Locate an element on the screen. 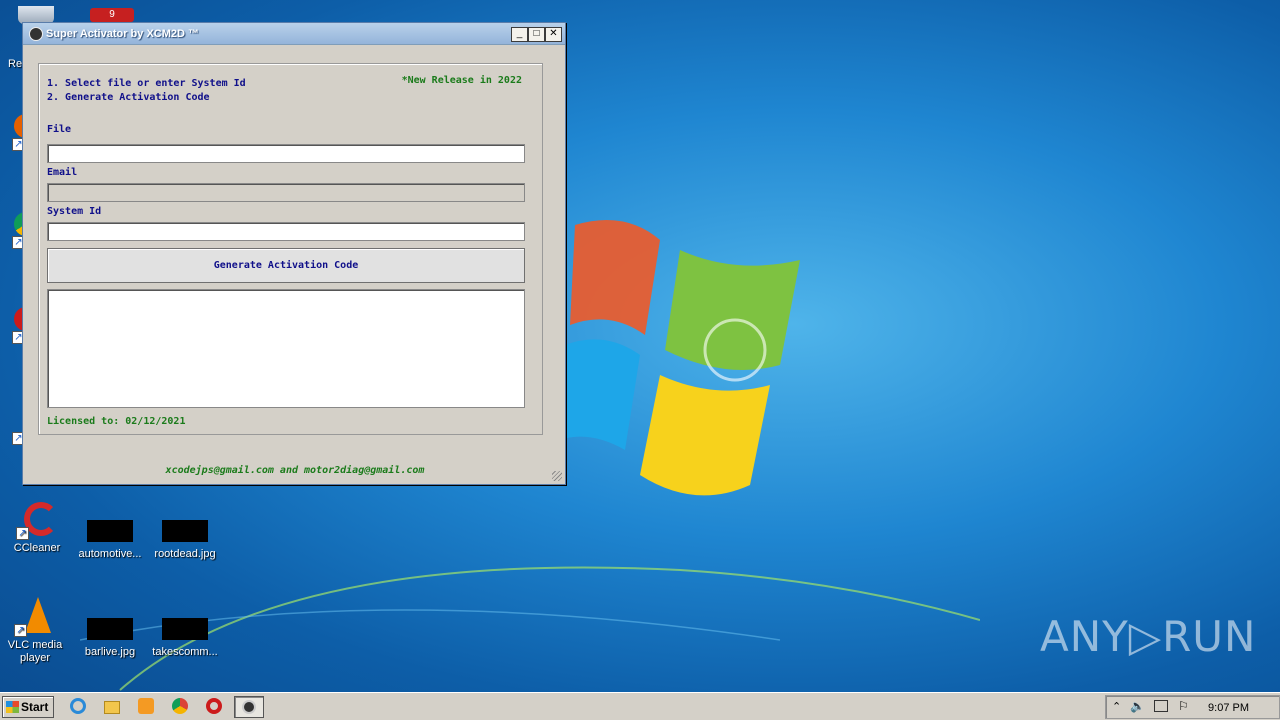  email-input is located at coordinates (286, 192).